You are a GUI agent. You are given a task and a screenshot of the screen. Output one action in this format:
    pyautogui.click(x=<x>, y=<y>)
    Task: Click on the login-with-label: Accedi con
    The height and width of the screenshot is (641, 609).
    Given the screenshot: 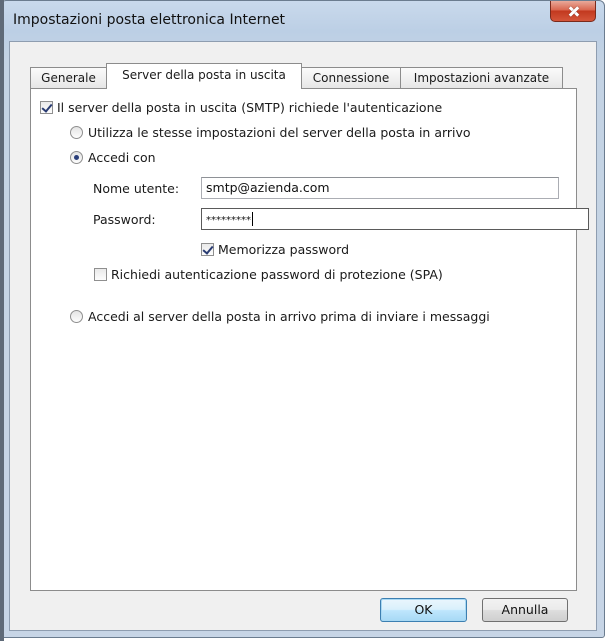 What is the action you would take?
    pyautogui.click(x=122, y=157)
    